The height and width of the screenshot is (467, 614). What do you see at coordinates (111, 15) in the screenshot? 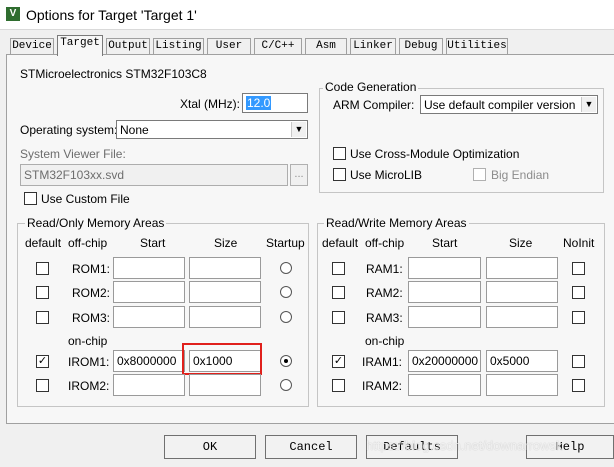
I see `window-title: Options for Target 'Target 1'` at bounding box center [111, 15].